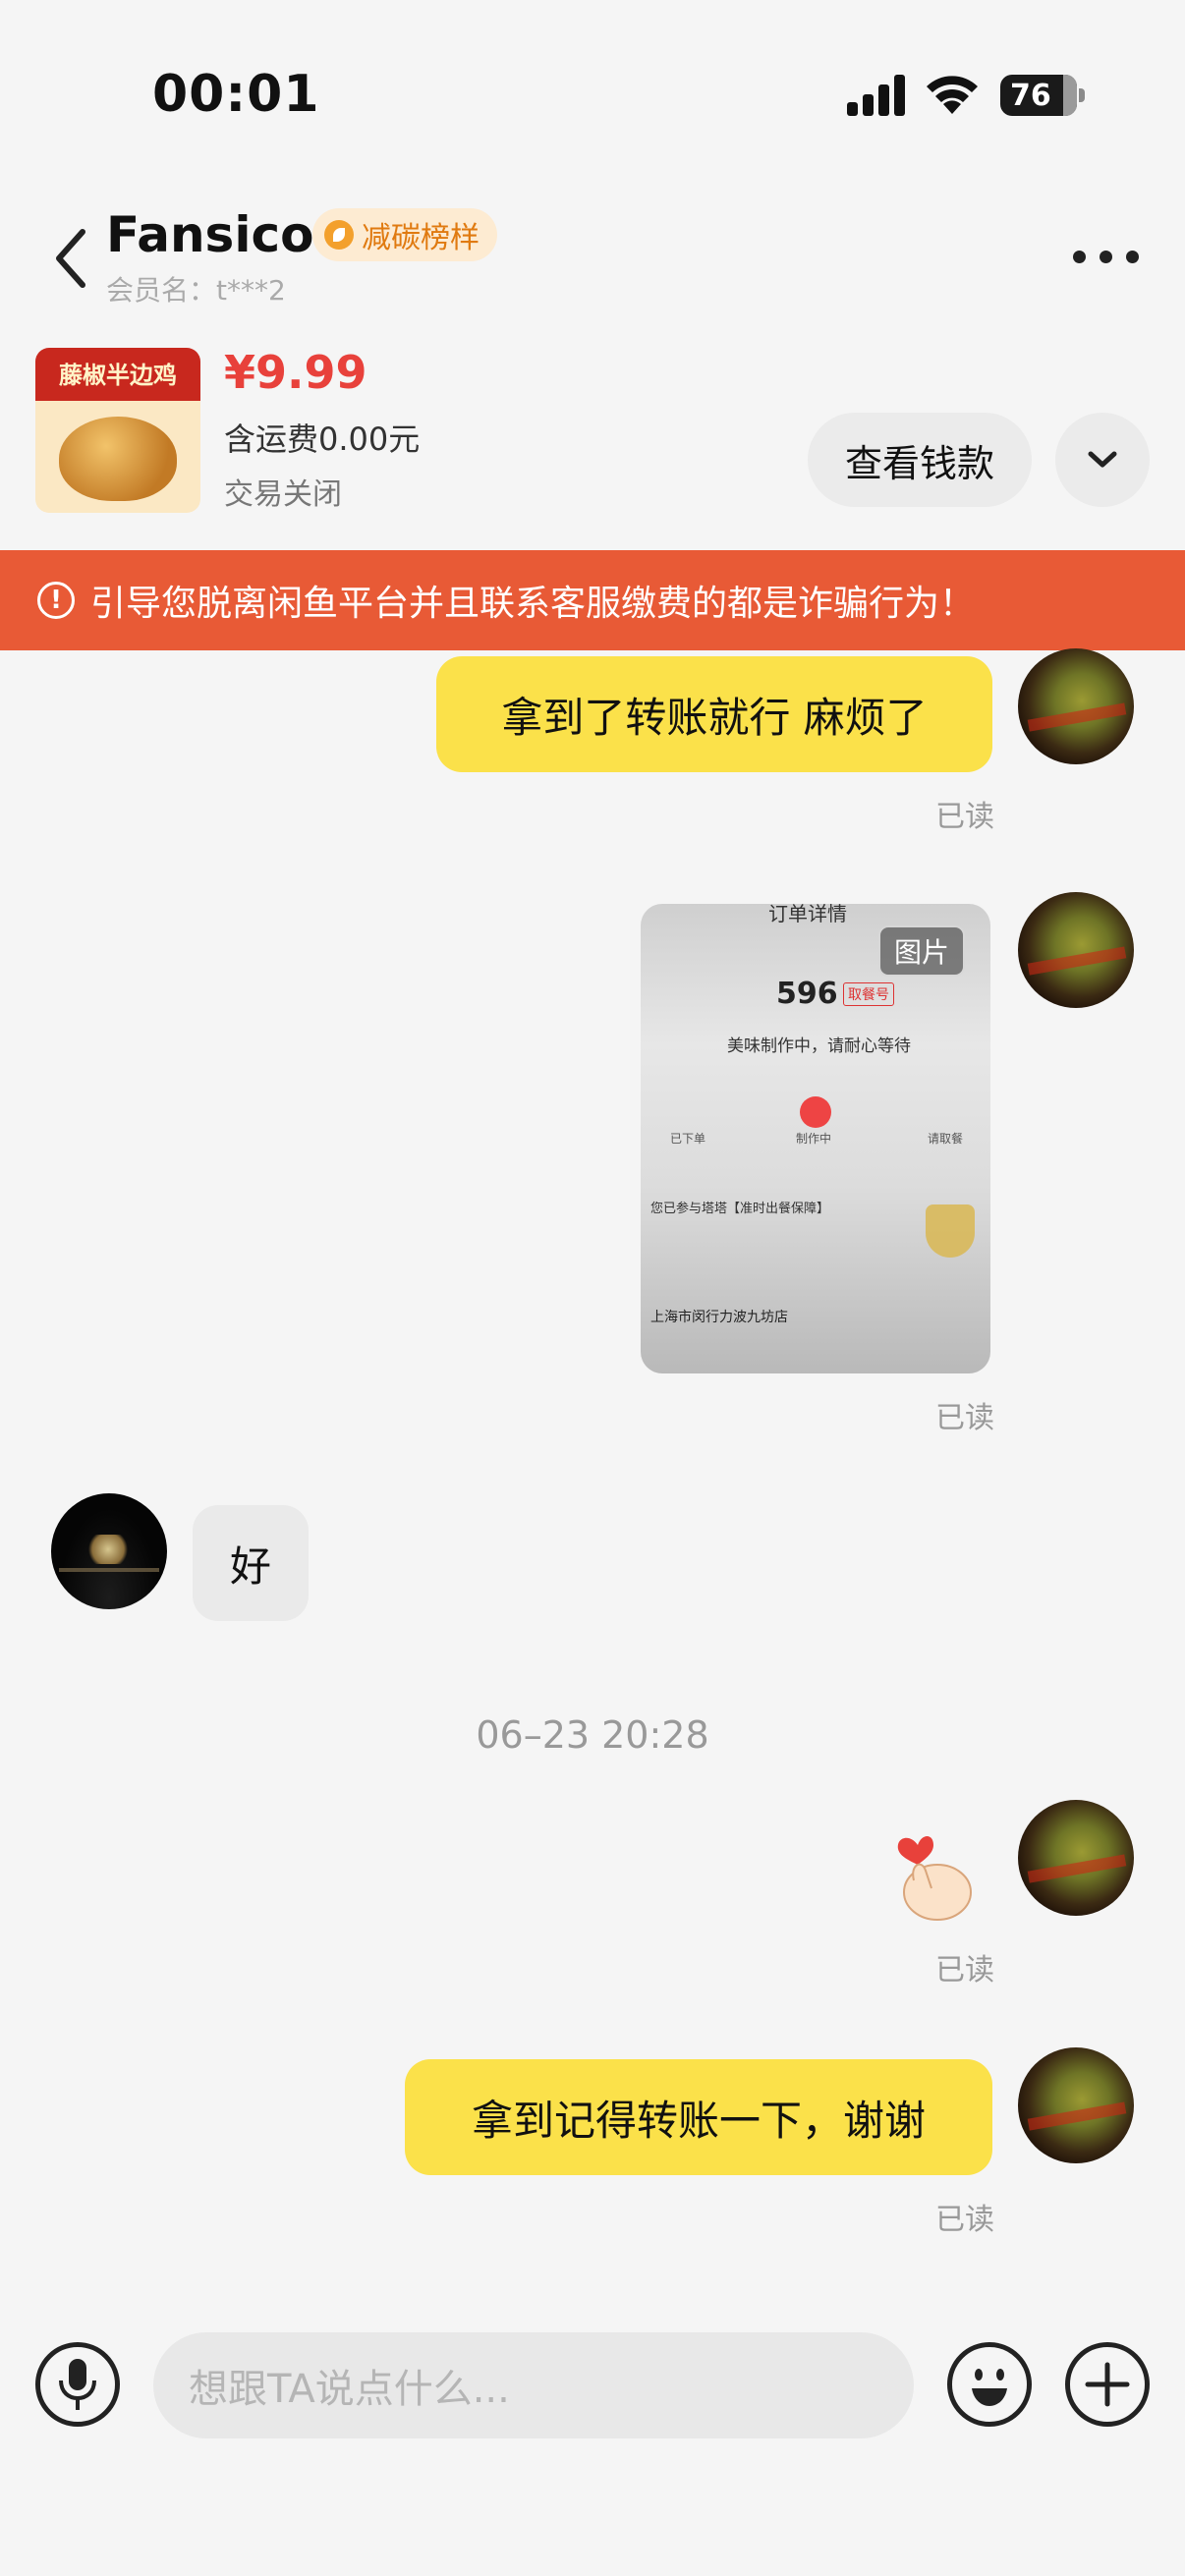 The width and height of the screenshot is (1185, 2576). What do you see at coordinates (592, 437) in the screenshot?
I see `product-card: 藤椒半边鸡 ¥9.99 含运费0.00元 交易关闭 查看钱款` at bounding box center [592, 437].